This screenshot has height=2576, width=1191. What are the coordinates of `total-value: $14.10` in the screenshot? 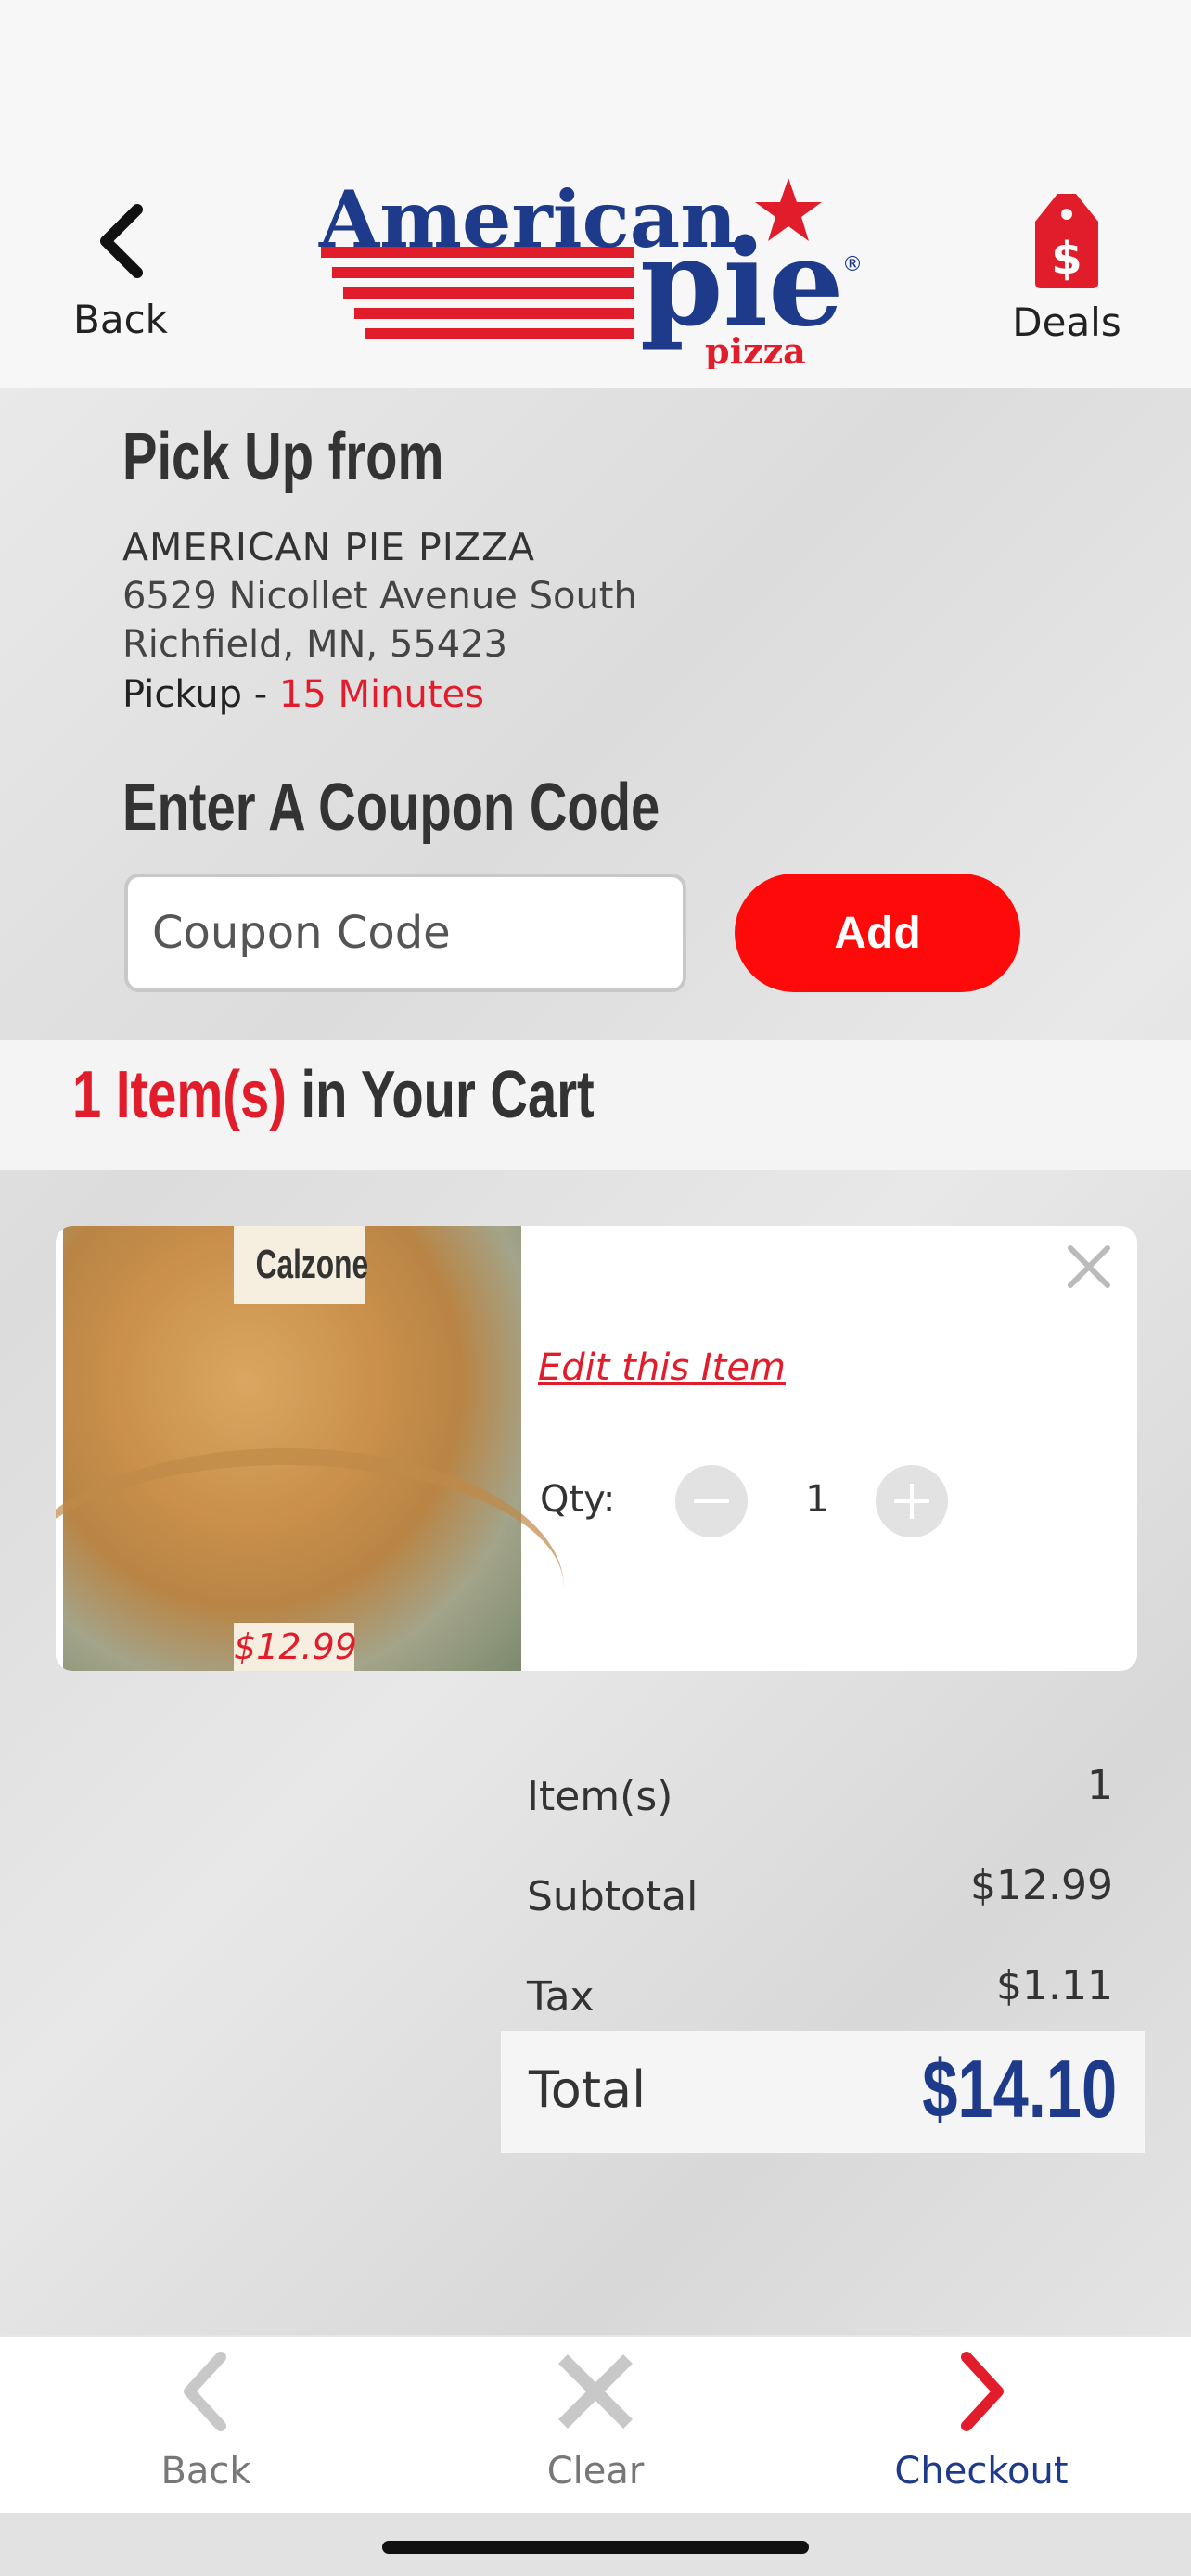 It's located at (1019, 2089).